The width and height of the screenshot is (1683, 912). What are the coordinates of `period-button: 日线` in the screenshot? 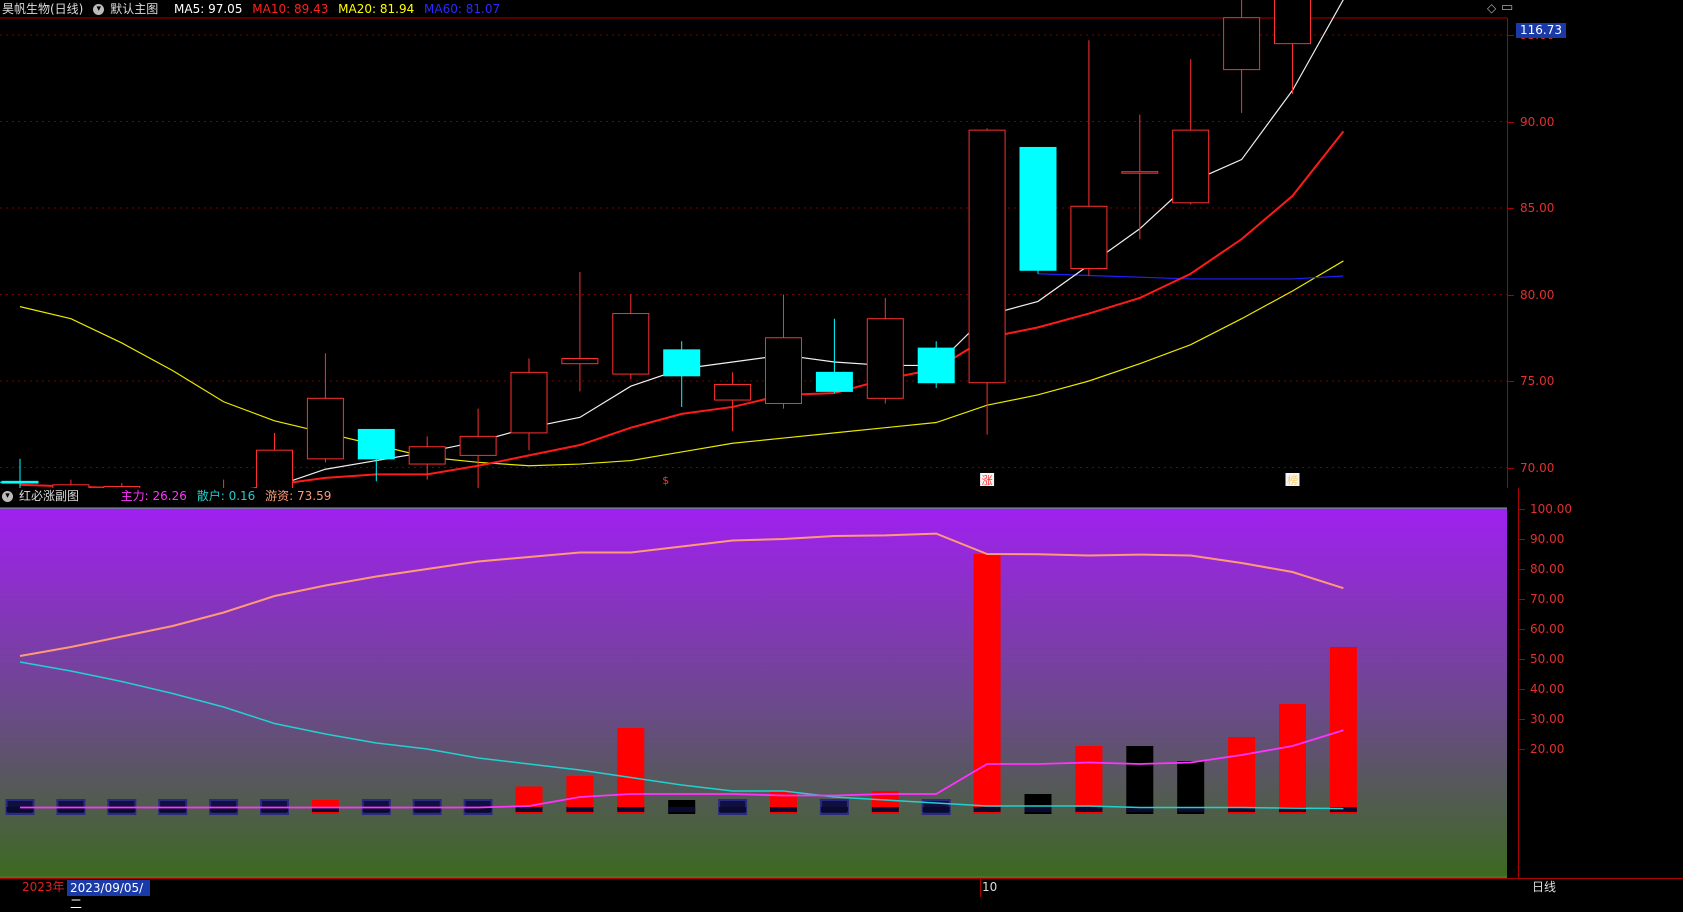 It's located at (1544, 887).